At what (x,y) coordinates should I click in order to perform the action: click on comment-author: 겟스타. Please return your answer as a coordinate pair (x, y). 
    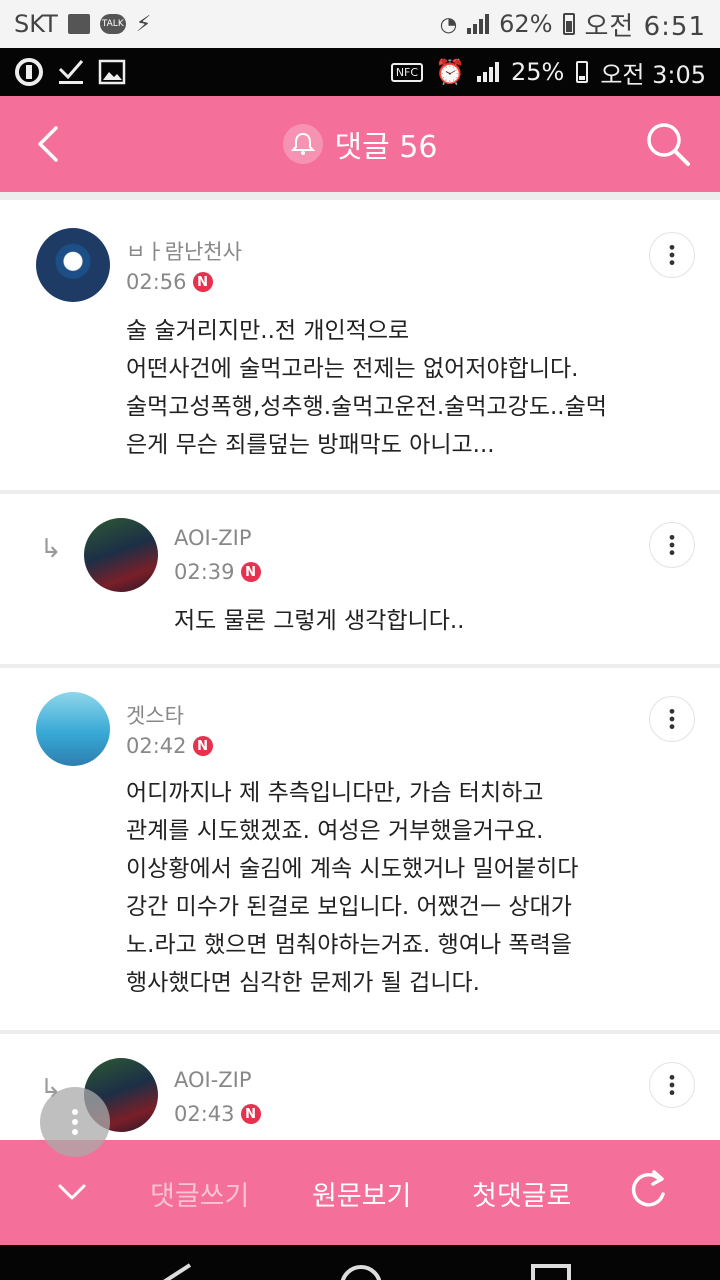
    Looking at the image, I should click on (155, 715).